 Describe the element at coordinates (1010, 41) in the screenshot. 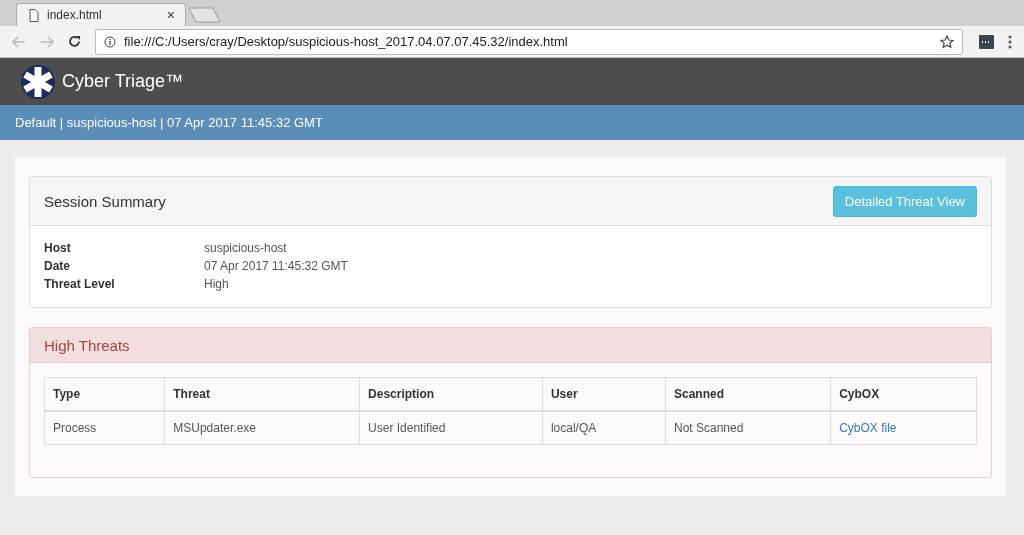

I see `menu-icon` at that location.